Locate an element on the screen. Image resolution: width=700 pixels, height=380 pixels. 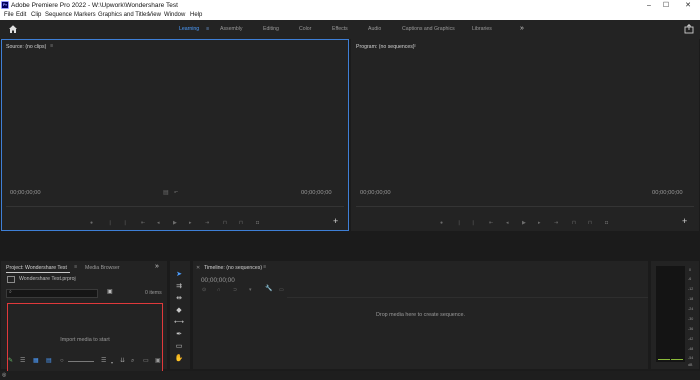
menu-edit: Edit is located at coordinates (21, 15).